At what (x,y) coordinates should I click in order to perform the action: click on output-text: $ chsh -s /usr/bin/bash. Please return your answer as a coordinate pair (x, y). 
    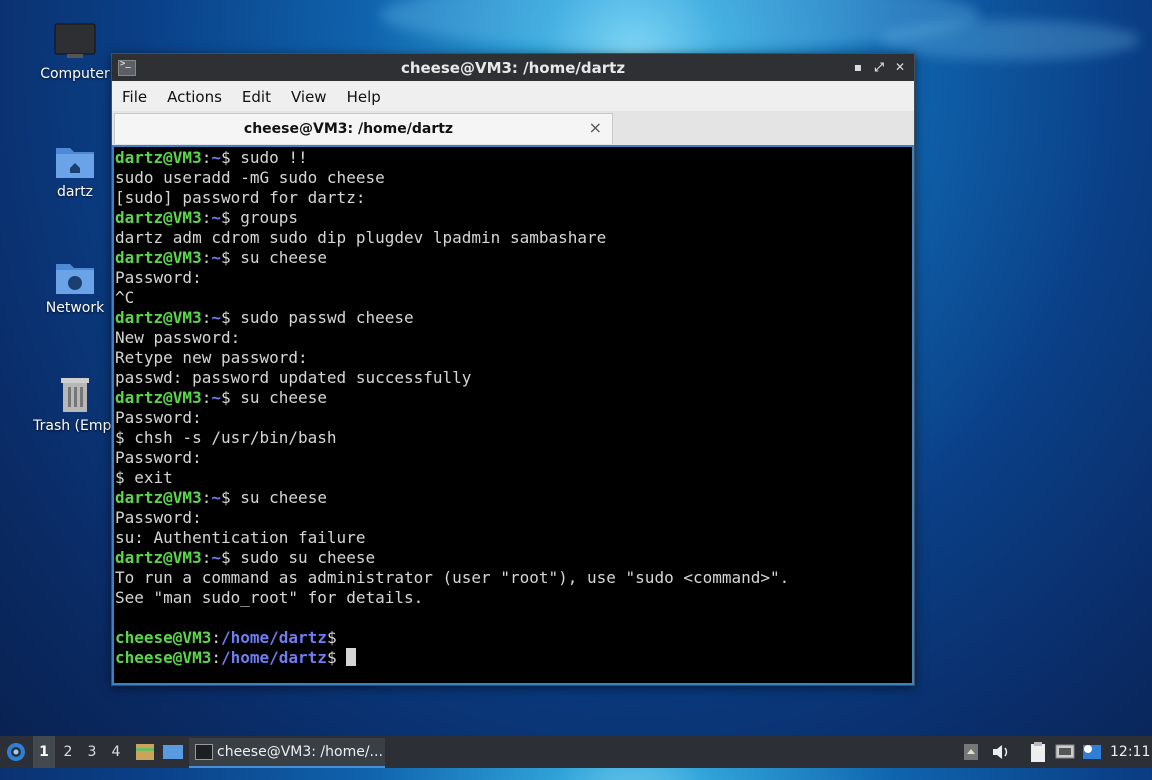
    Looking at the image, I should click on (226, 437).